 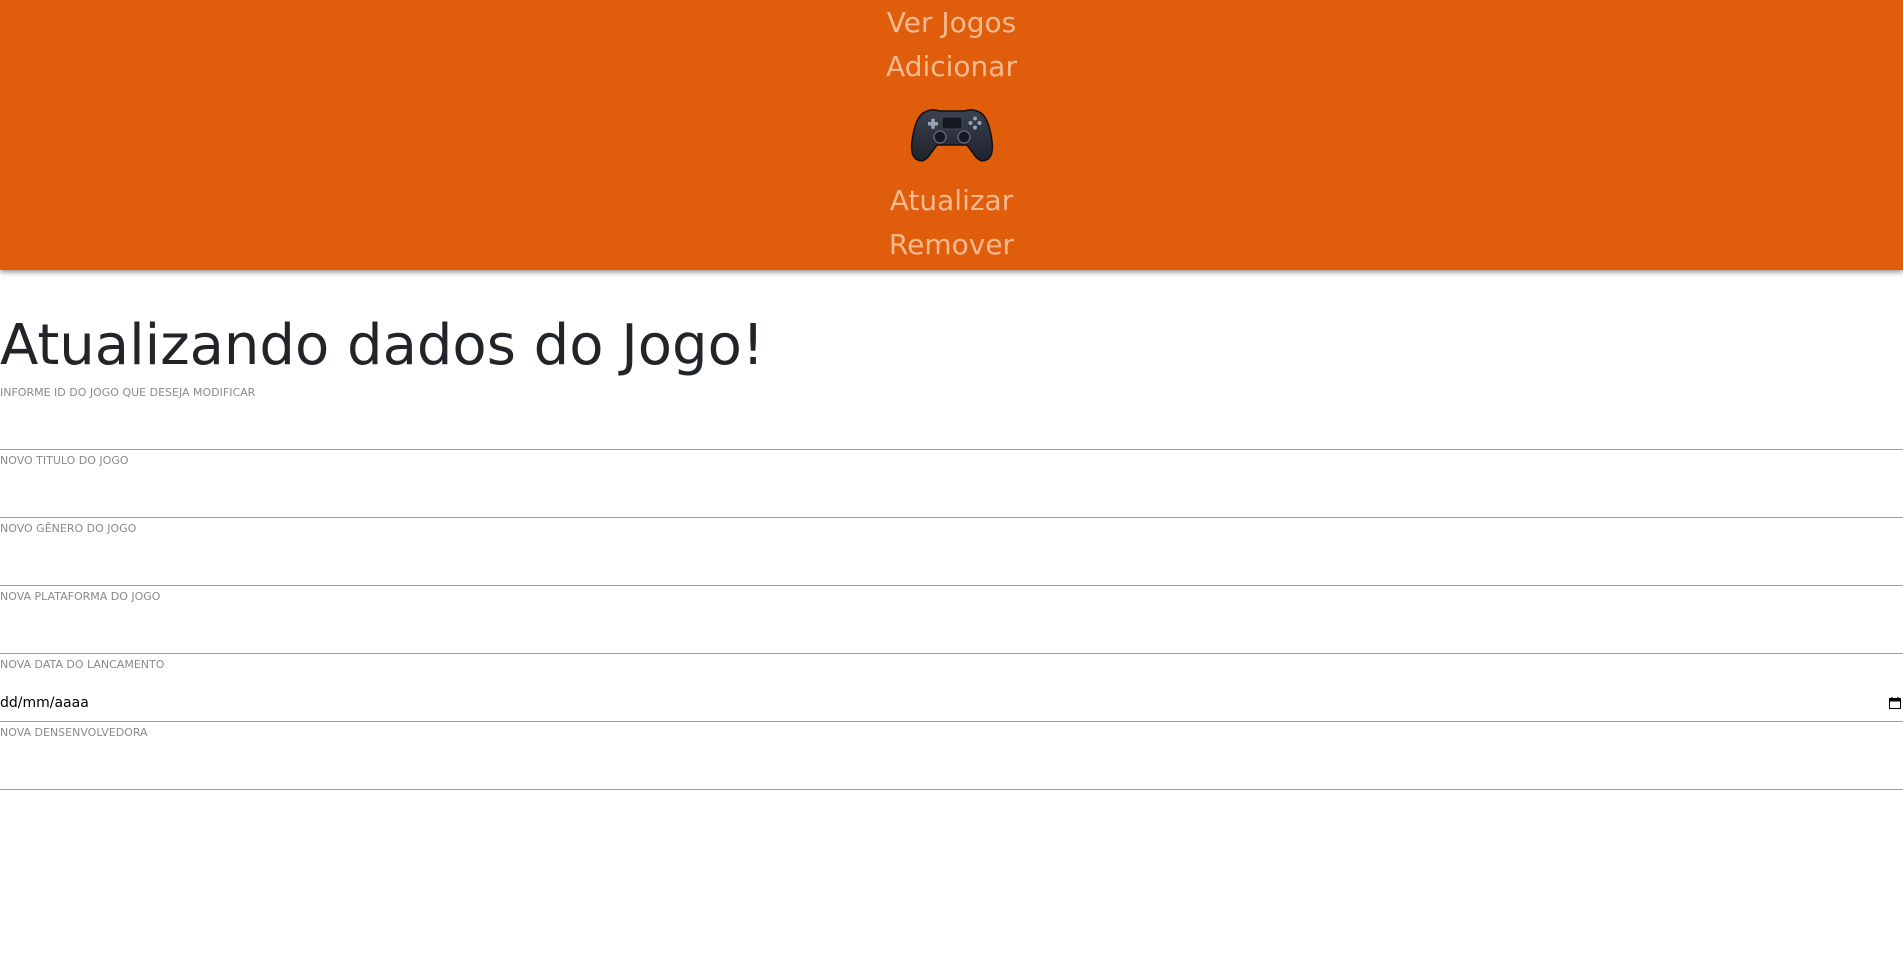 What do you see at coordinates (74, 732) in the screenshot?
I see `field-label: NOVA DENSENVOLVEDORA` at bounding box center [74, 732].